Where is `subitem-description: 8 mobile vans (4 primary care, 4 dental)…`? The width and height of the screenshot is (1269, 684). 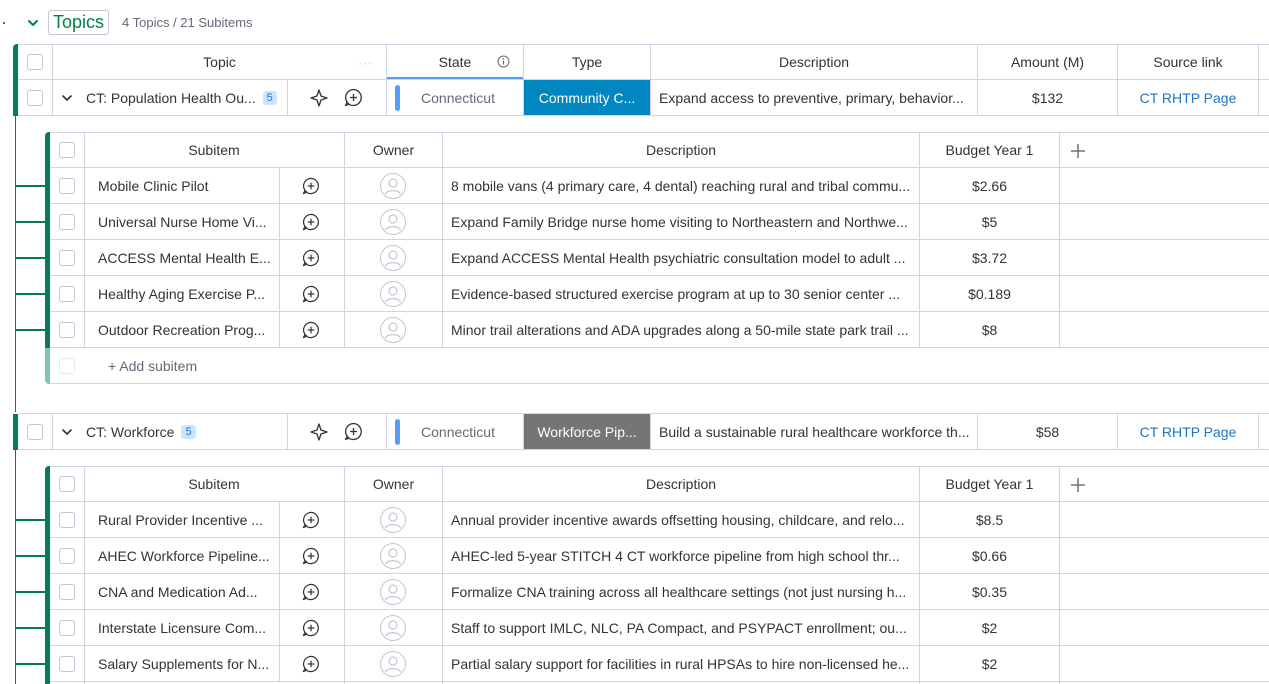
subitem-description: 8 mobile vans (4 primary care, 4 dental)… is located at coordinates (683, 186).